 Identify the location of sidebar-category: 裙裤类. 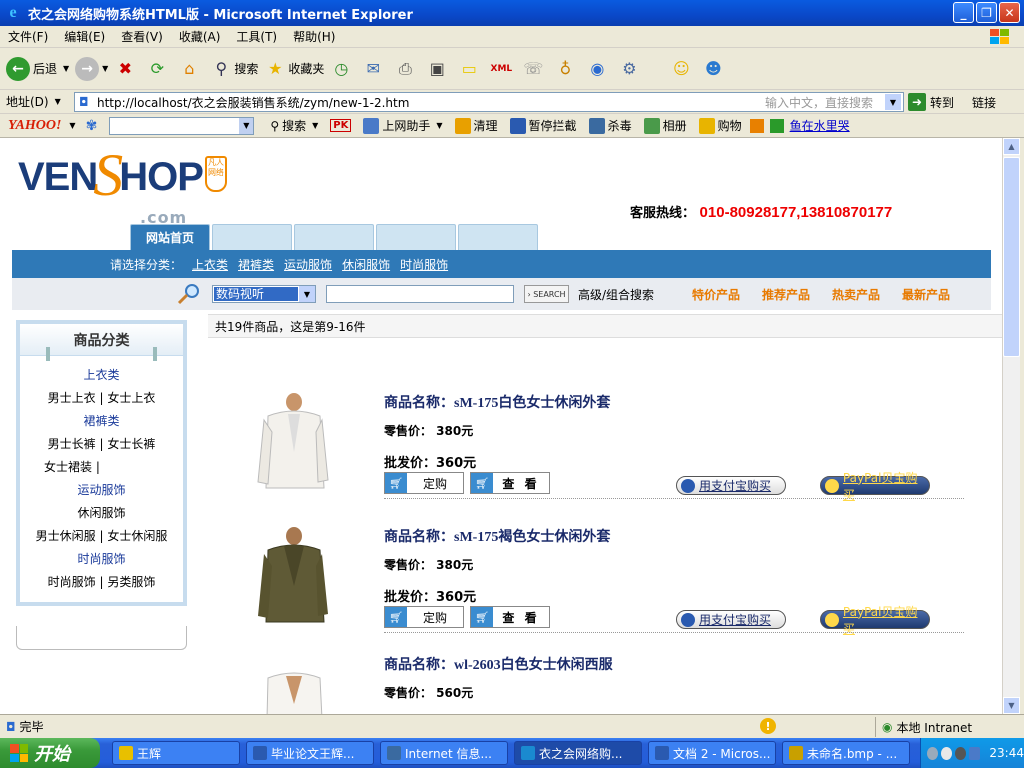
(101, 421).